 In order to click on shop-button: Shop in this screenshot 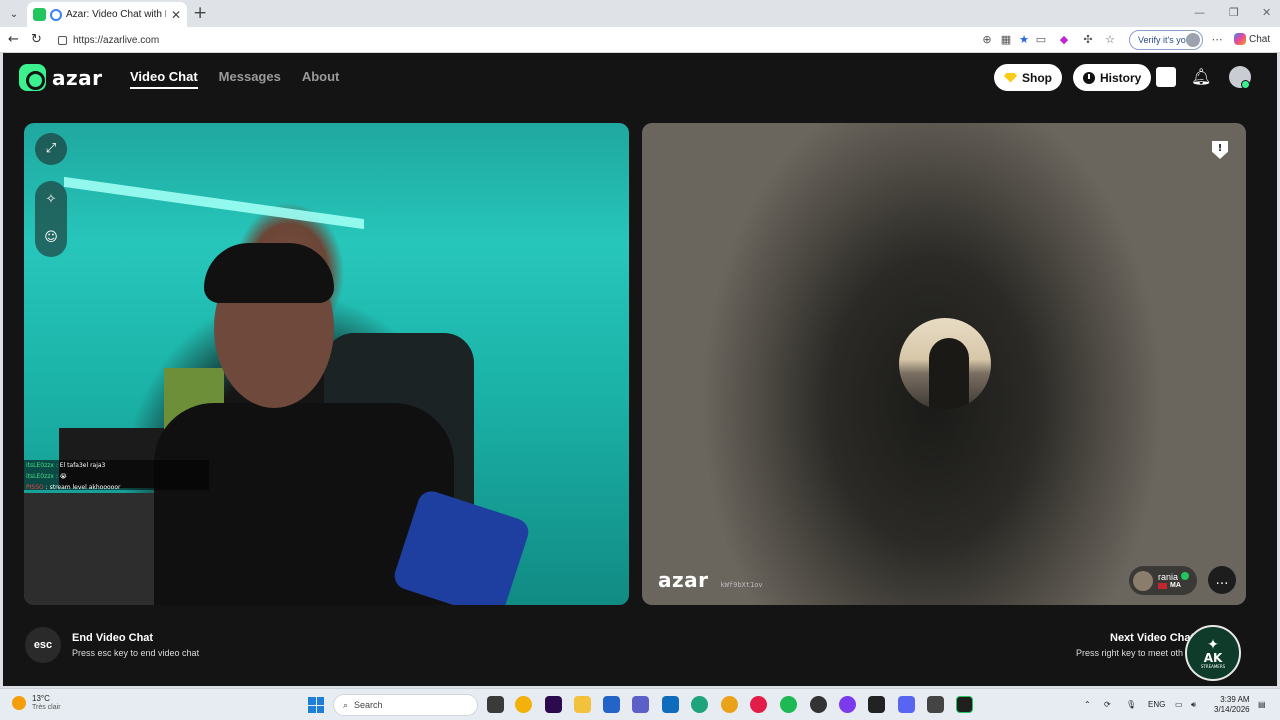, I will do `click(1028, 77)`.